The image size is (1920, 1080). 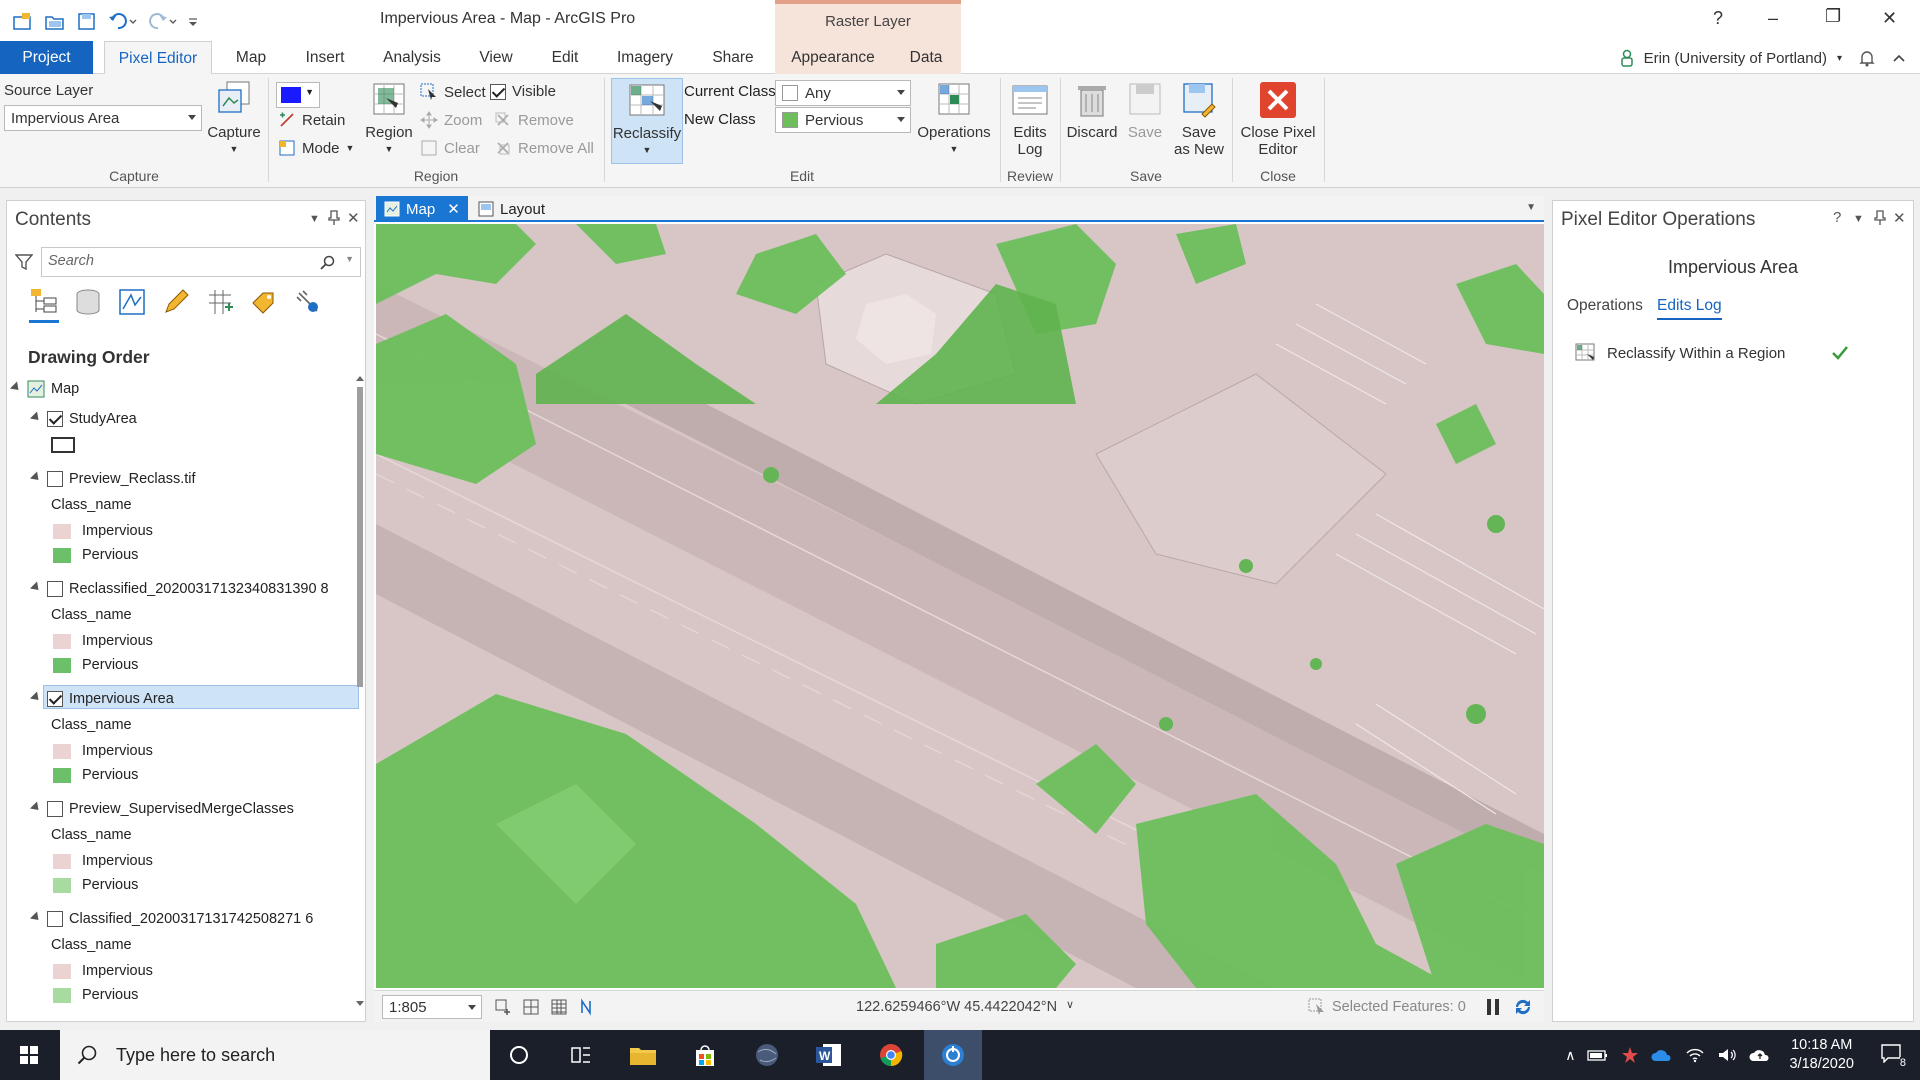 I want to click on notification-center-button: 8, so click(x=1893, y=1056).